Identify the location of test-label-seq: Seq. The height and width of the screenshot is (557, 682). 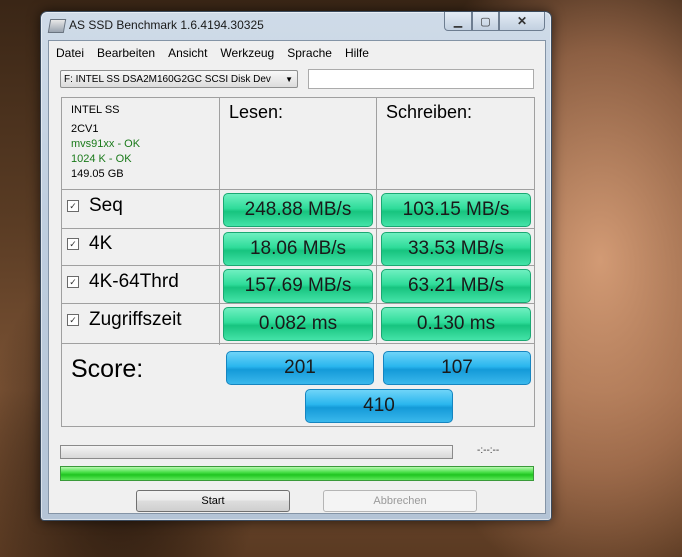
(106, 205).